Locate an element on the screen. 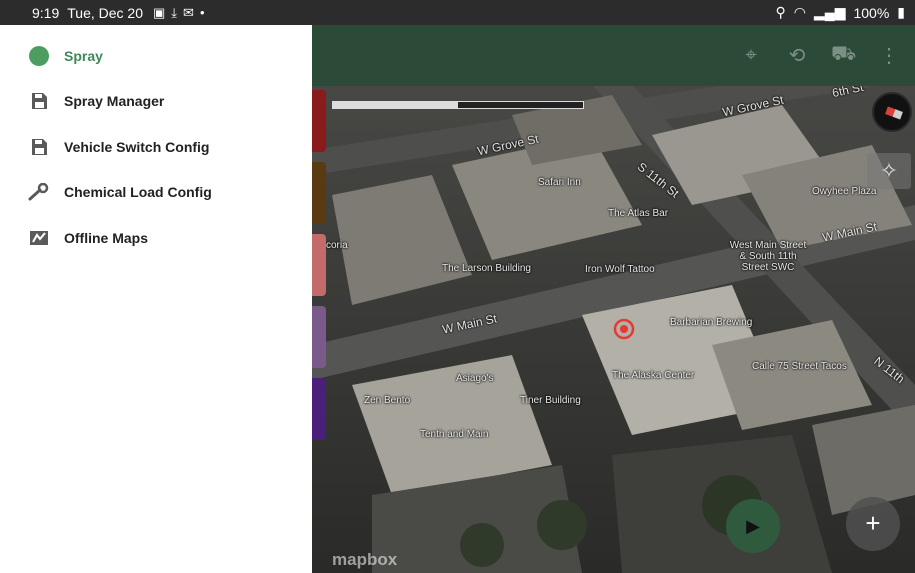 This screenshot has width=915, height=573. sync-icon: ⟲ is located at coordinates (797, 55).